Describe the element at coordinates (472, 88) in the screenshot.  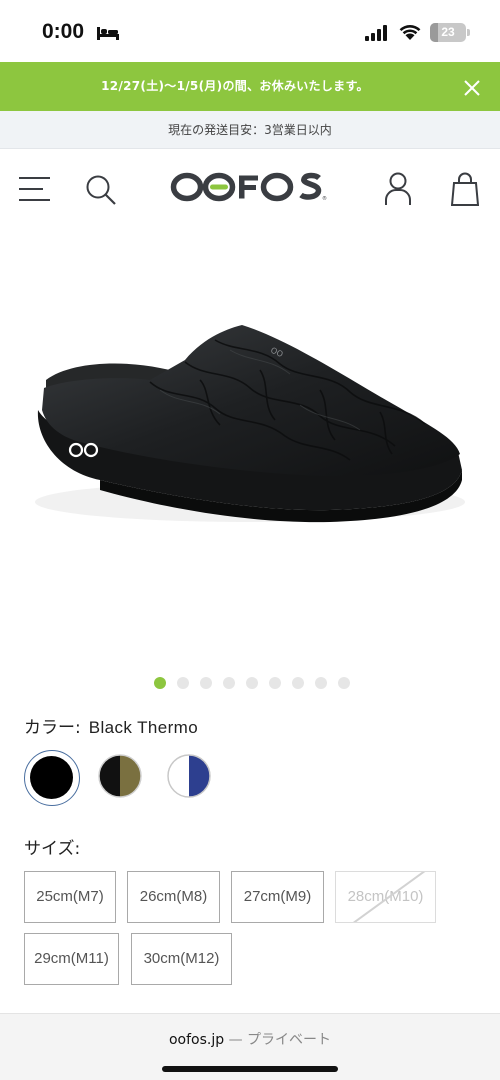
I see `close-icon` at that location.